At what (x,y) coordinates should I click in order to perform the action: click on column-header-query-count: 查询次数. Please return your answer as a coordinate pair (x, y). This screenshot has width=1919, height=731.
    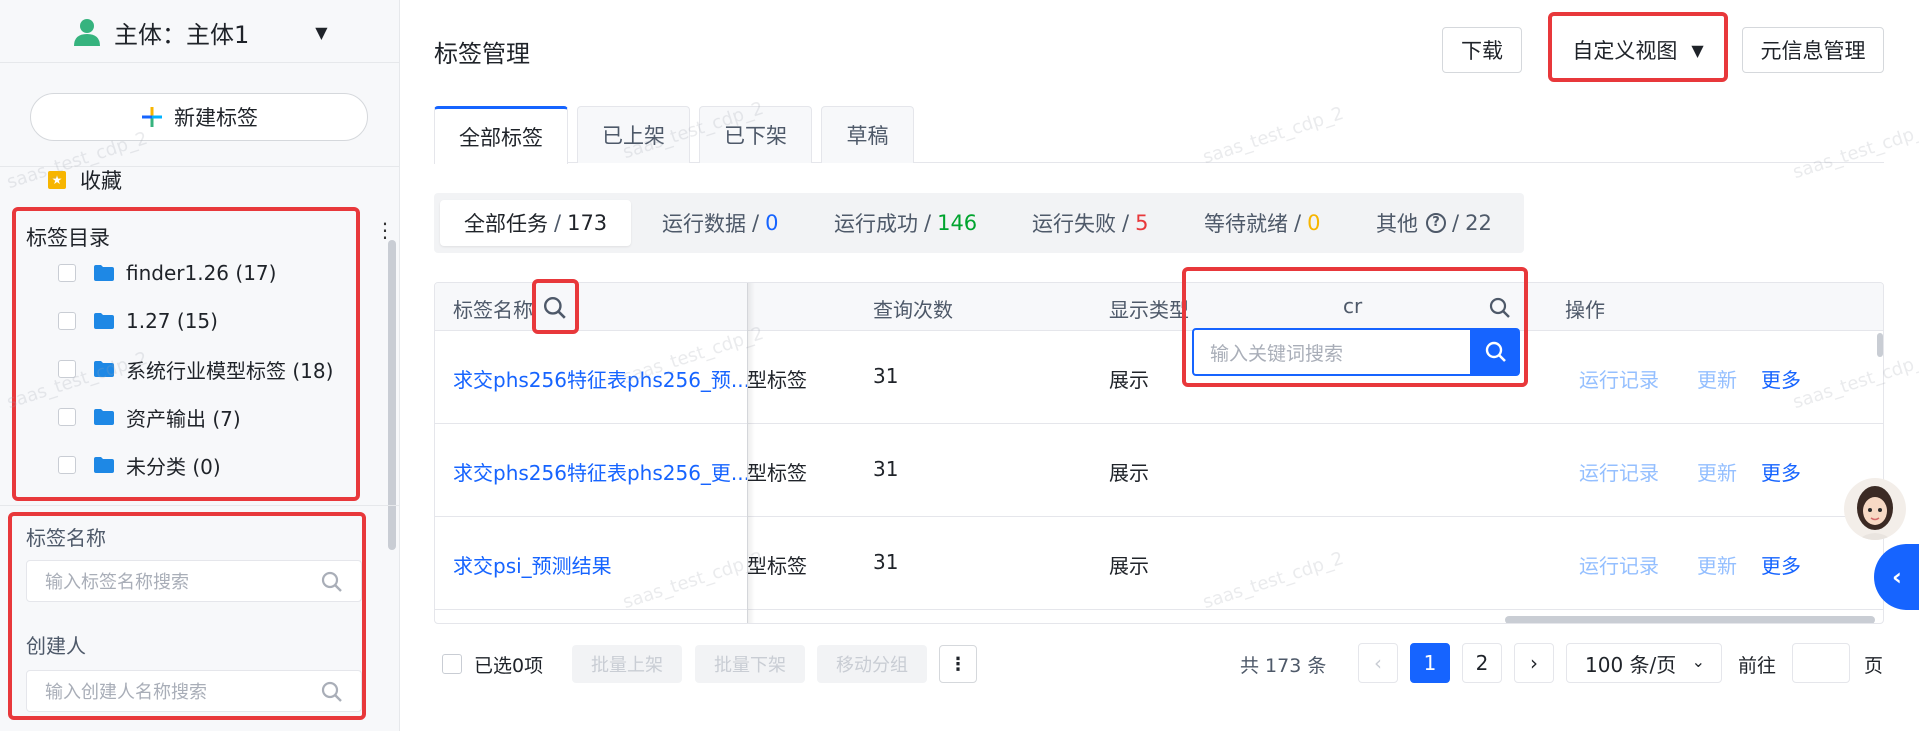
    Looking at the image, I should click on (913, 310).